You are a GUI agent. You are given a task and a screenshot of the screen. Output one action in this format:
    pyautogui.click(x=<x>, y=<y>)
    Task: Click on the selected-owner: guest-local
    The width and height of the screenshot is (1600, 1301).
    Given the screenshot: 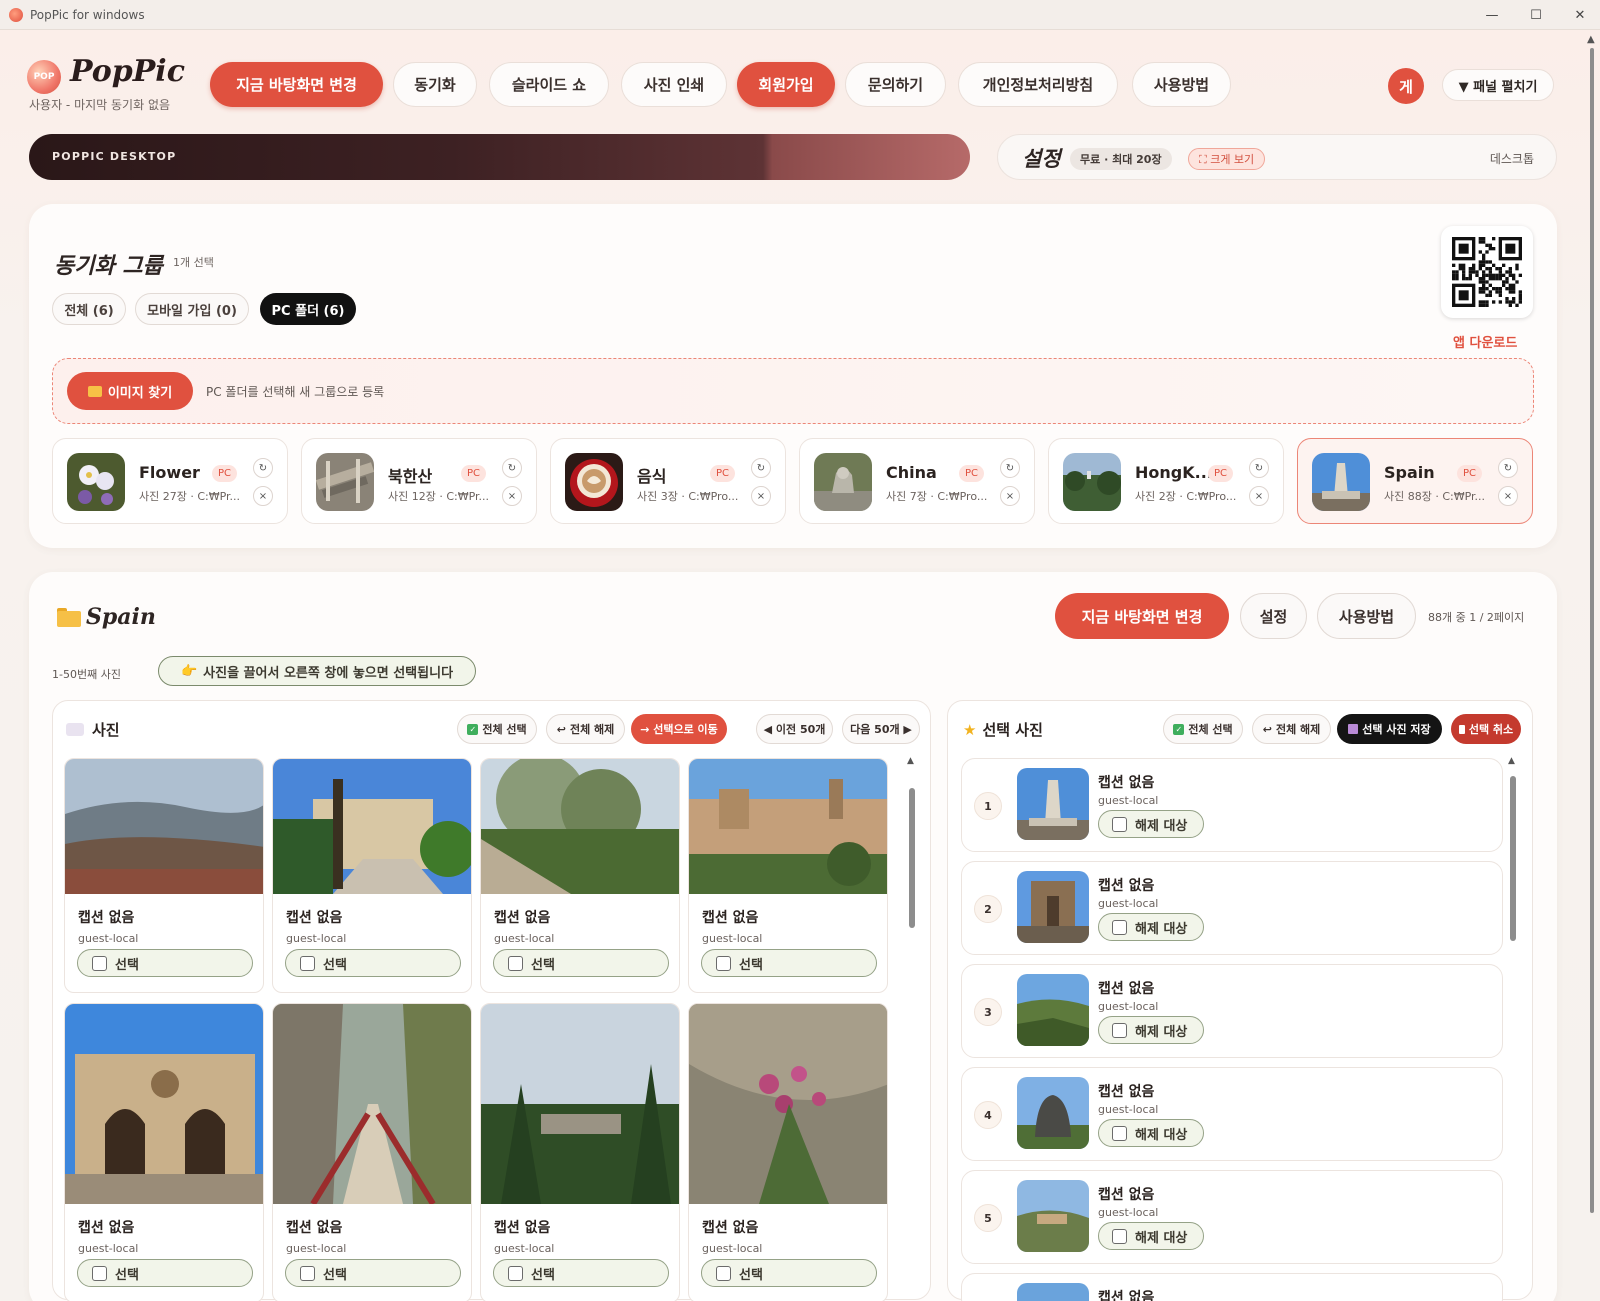 What is the action you would take?
    pyautogui.click(x=1128, y=903)
    